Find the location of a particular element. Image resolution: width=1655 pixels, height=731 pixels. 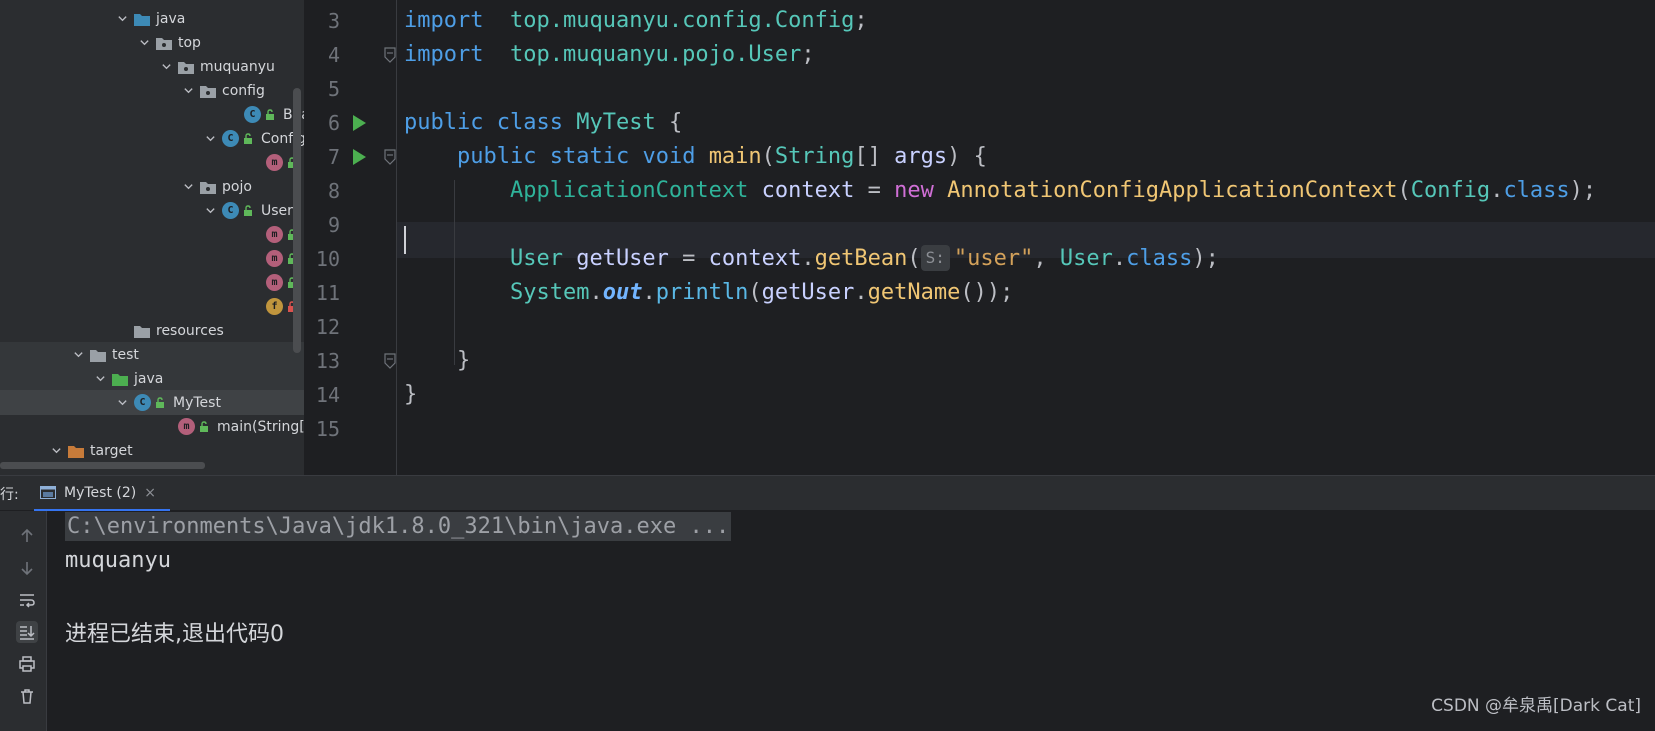

tree-item-user: C User is located at coordinates (152, 210).